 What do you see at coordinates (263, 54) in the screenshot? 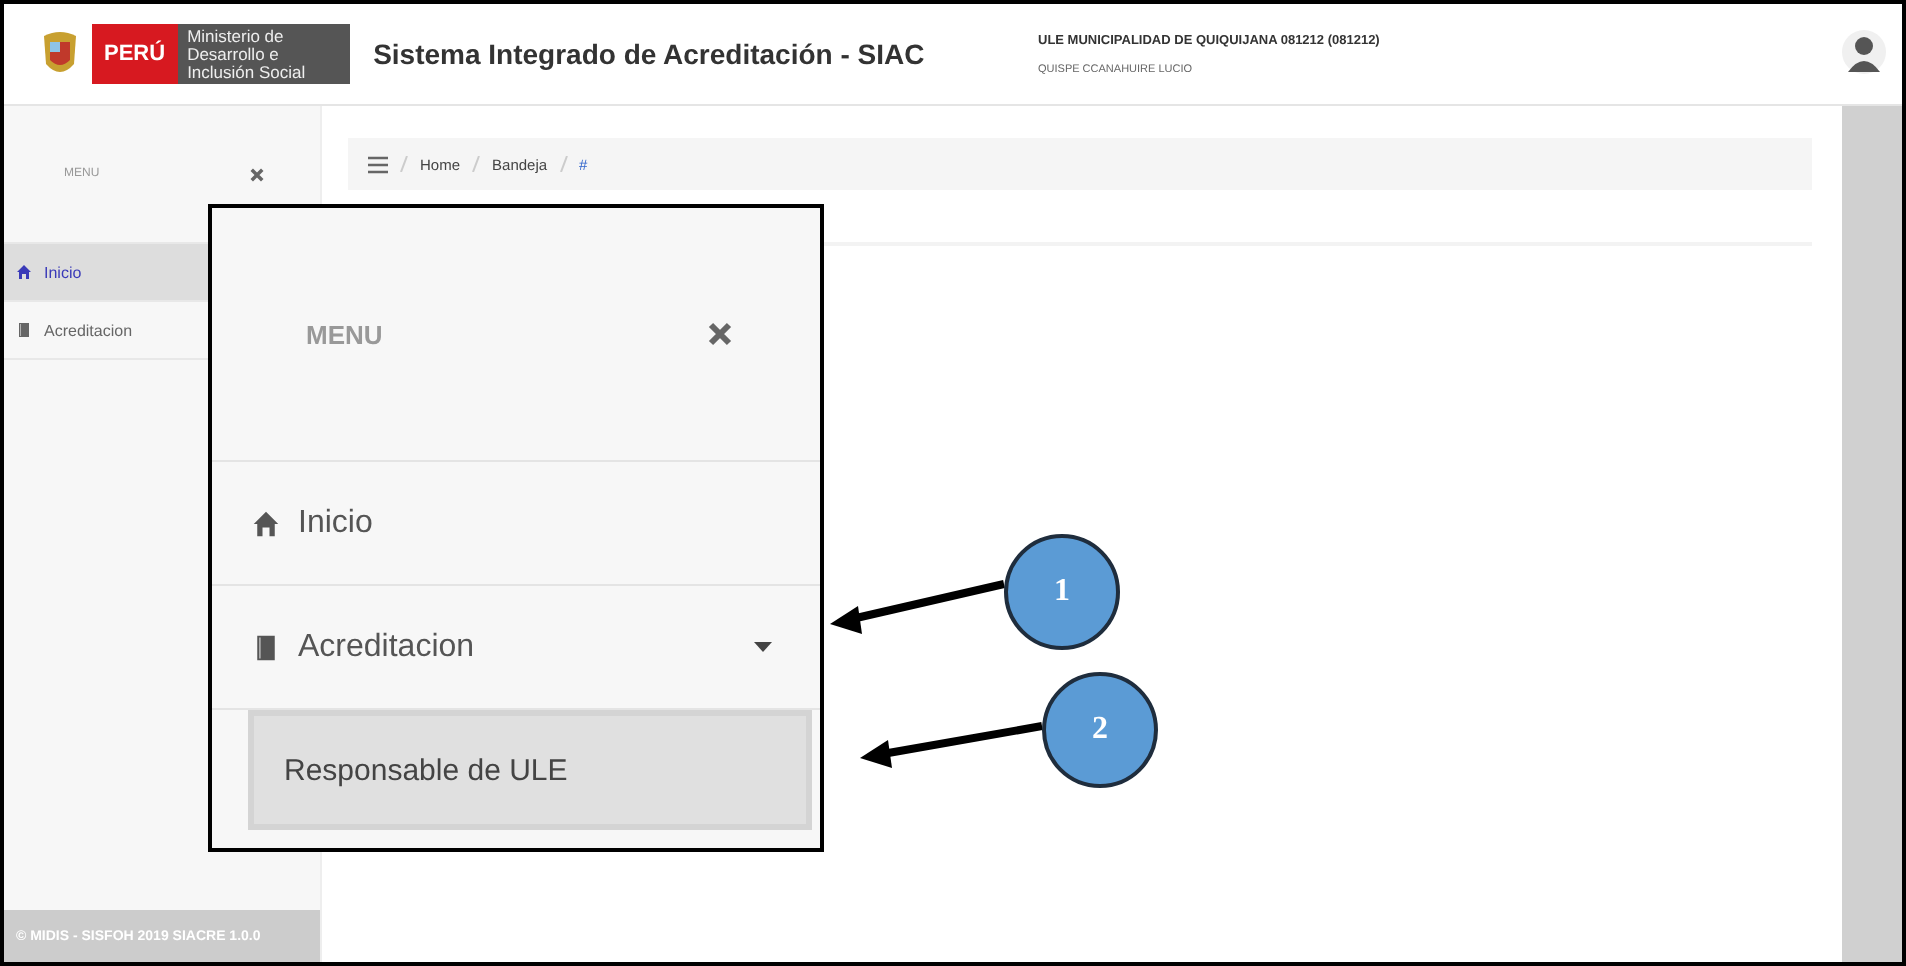
I see `ministry-logo: Ministerio de Desarrollo e Inclusión Social` at bounding box center [263, 54].